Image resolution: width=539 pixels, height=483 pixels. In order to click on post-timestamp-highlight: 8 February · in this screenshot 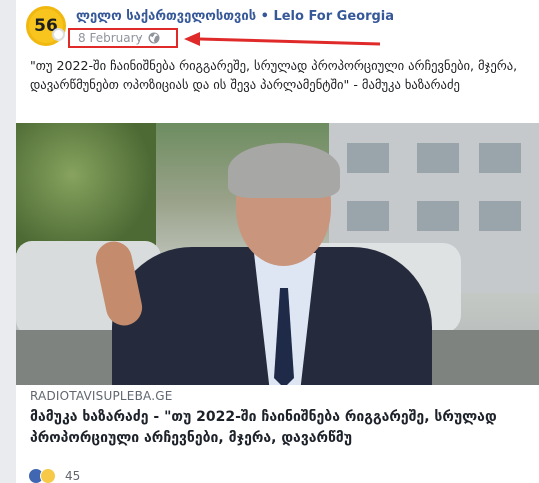, I will do `click(123, 38)`.